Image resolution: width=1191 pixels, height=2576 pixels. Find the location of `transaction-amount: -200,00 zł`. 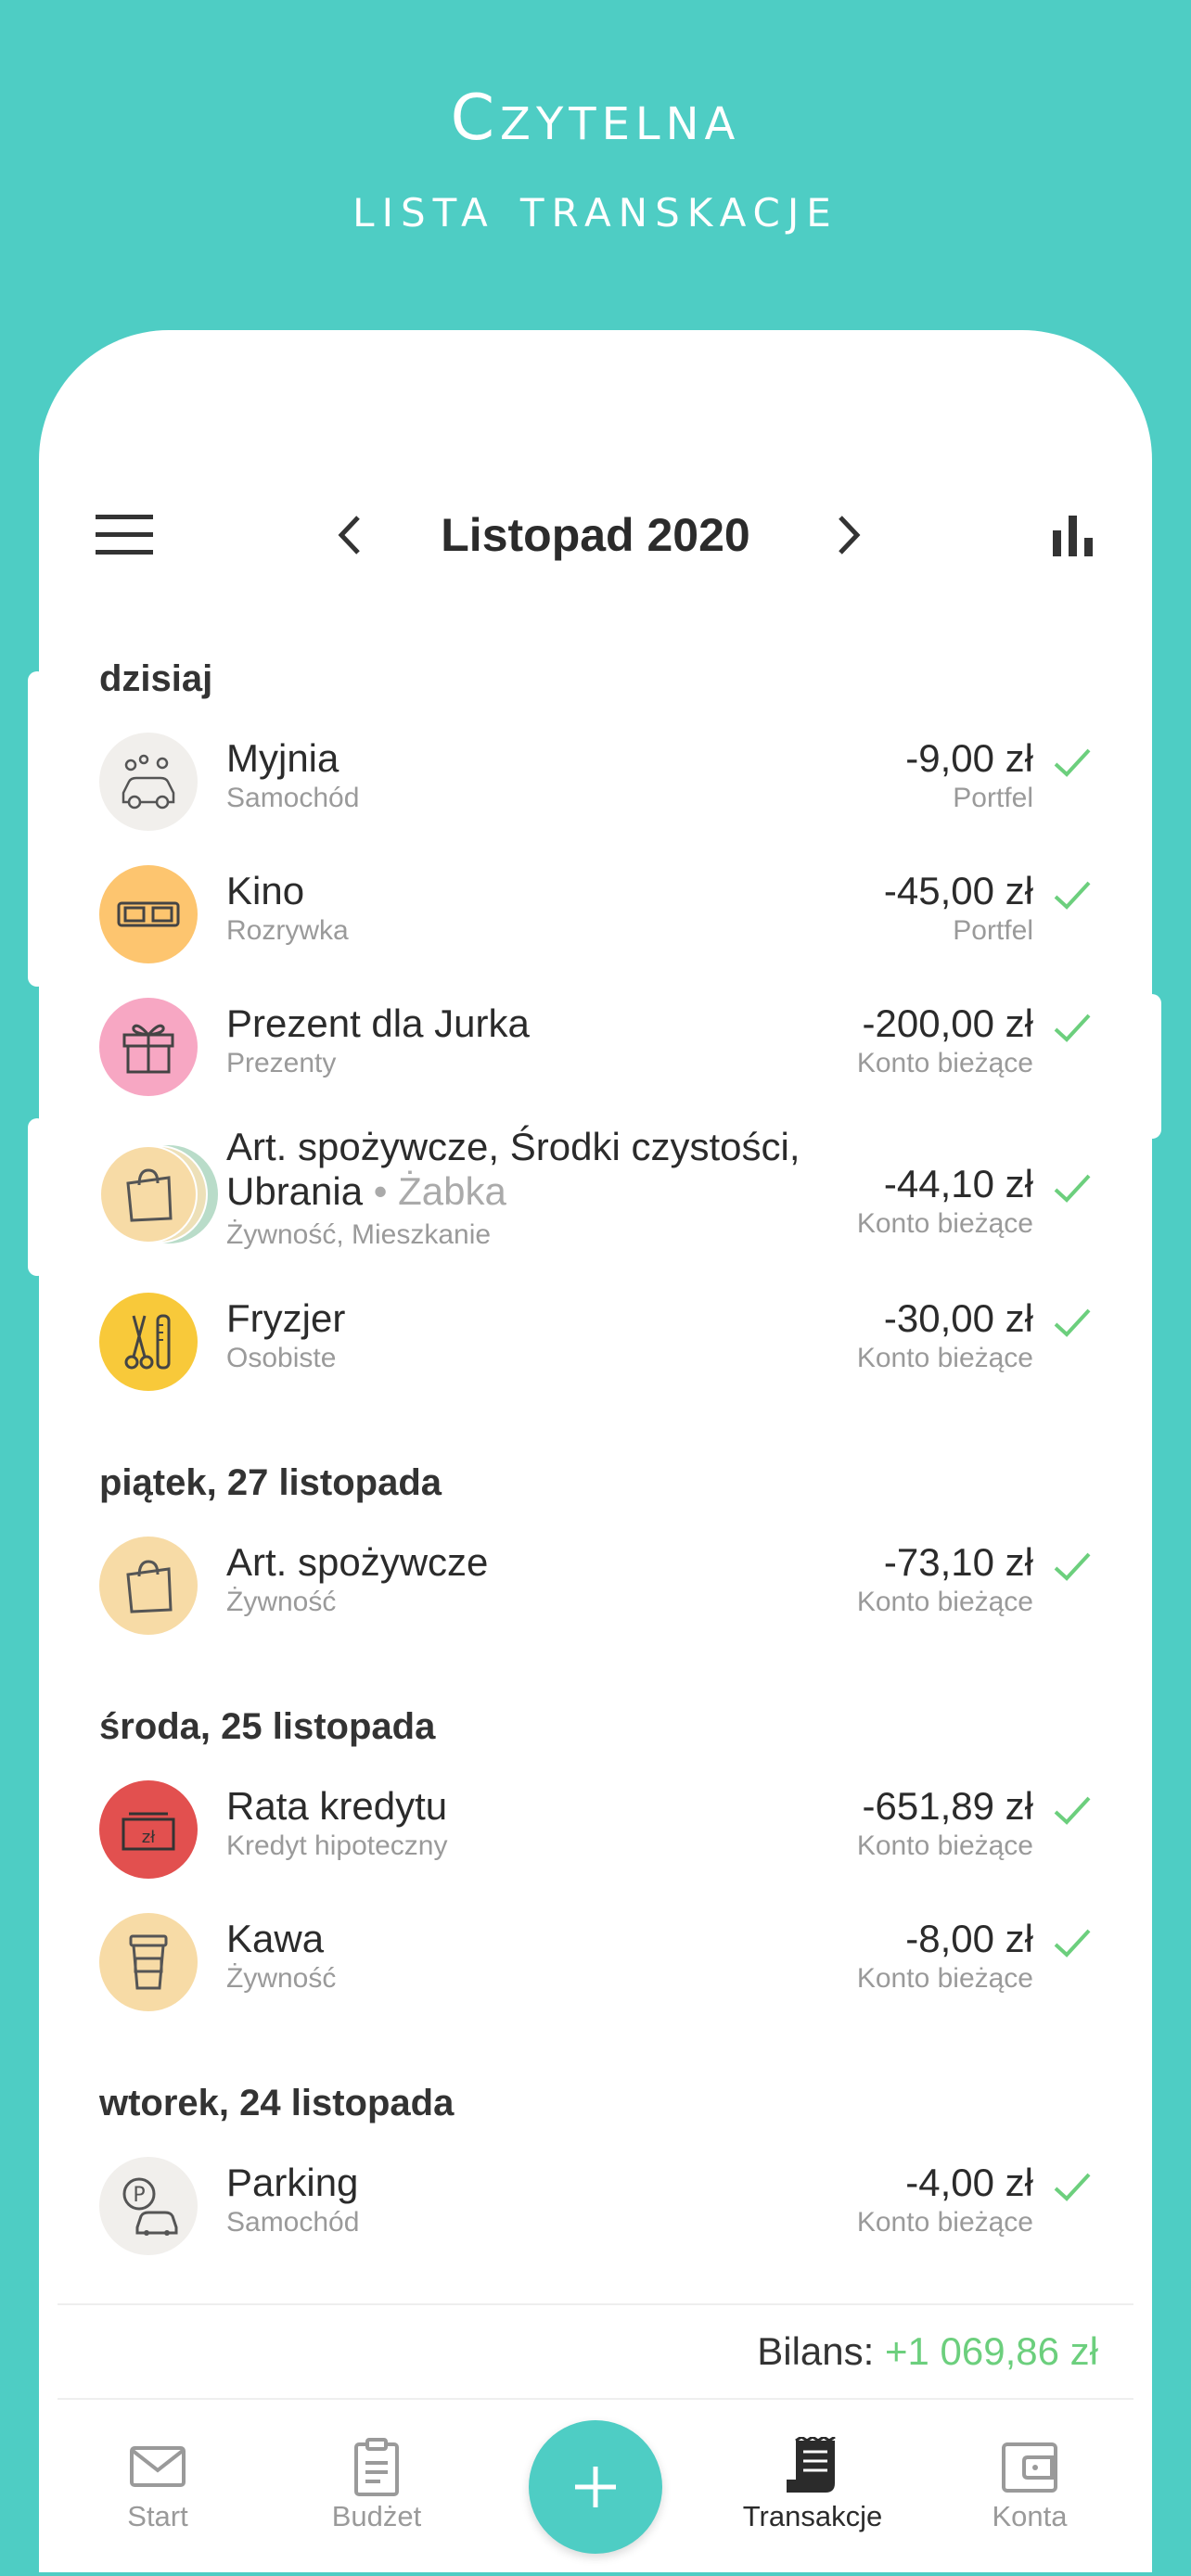

transaction-amount: -200,00 zł is located at coordinates (947, 1023).